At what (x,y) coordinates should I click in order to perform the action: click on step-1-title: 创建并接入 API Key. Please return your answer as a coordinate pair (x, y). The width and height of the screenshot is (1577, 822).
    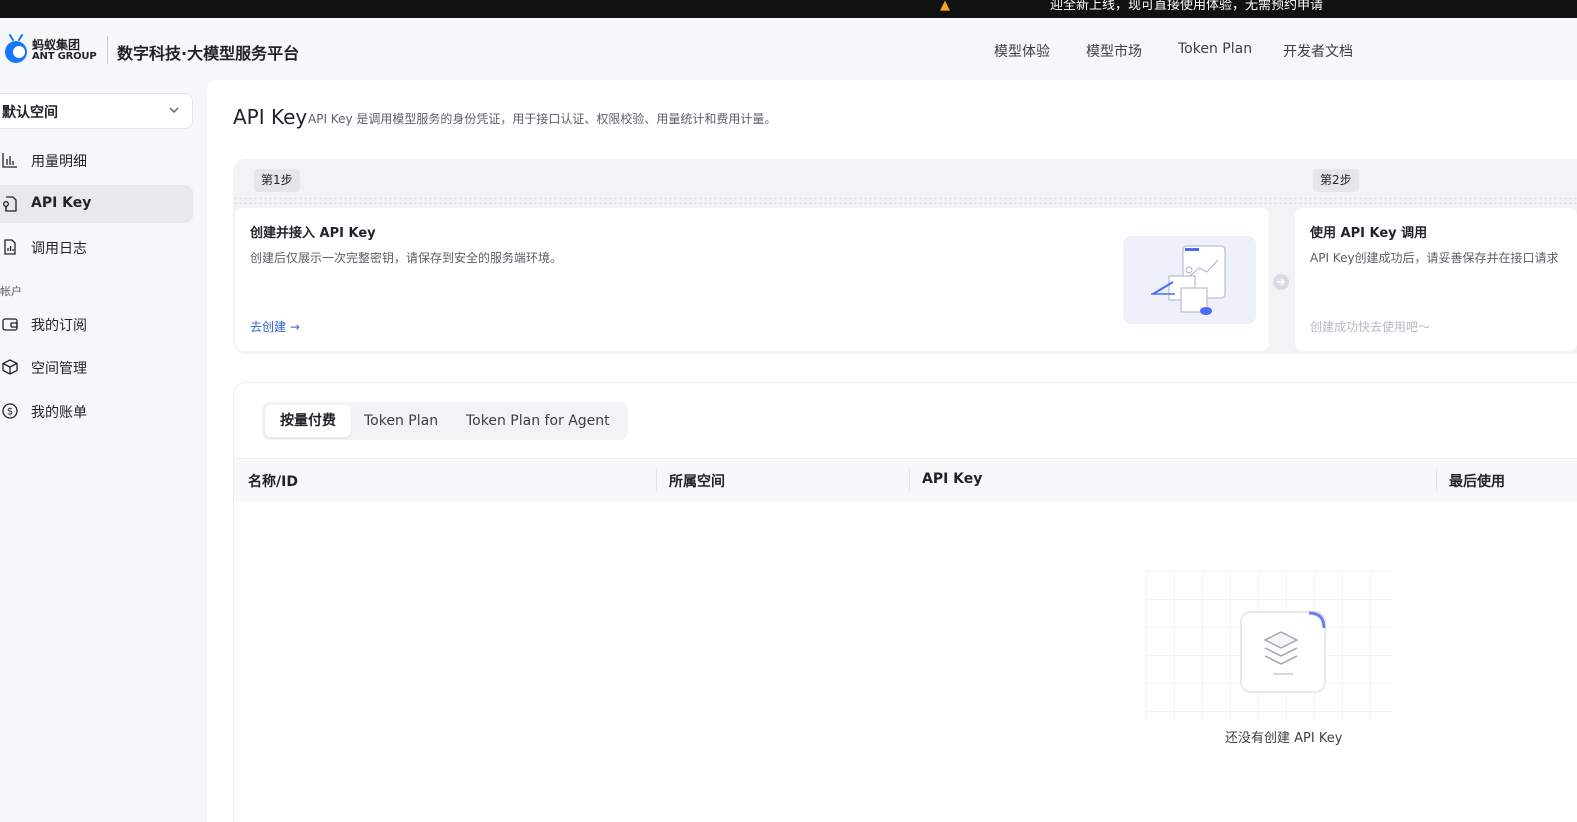
    Looking at the image, I should click on (313, 233).